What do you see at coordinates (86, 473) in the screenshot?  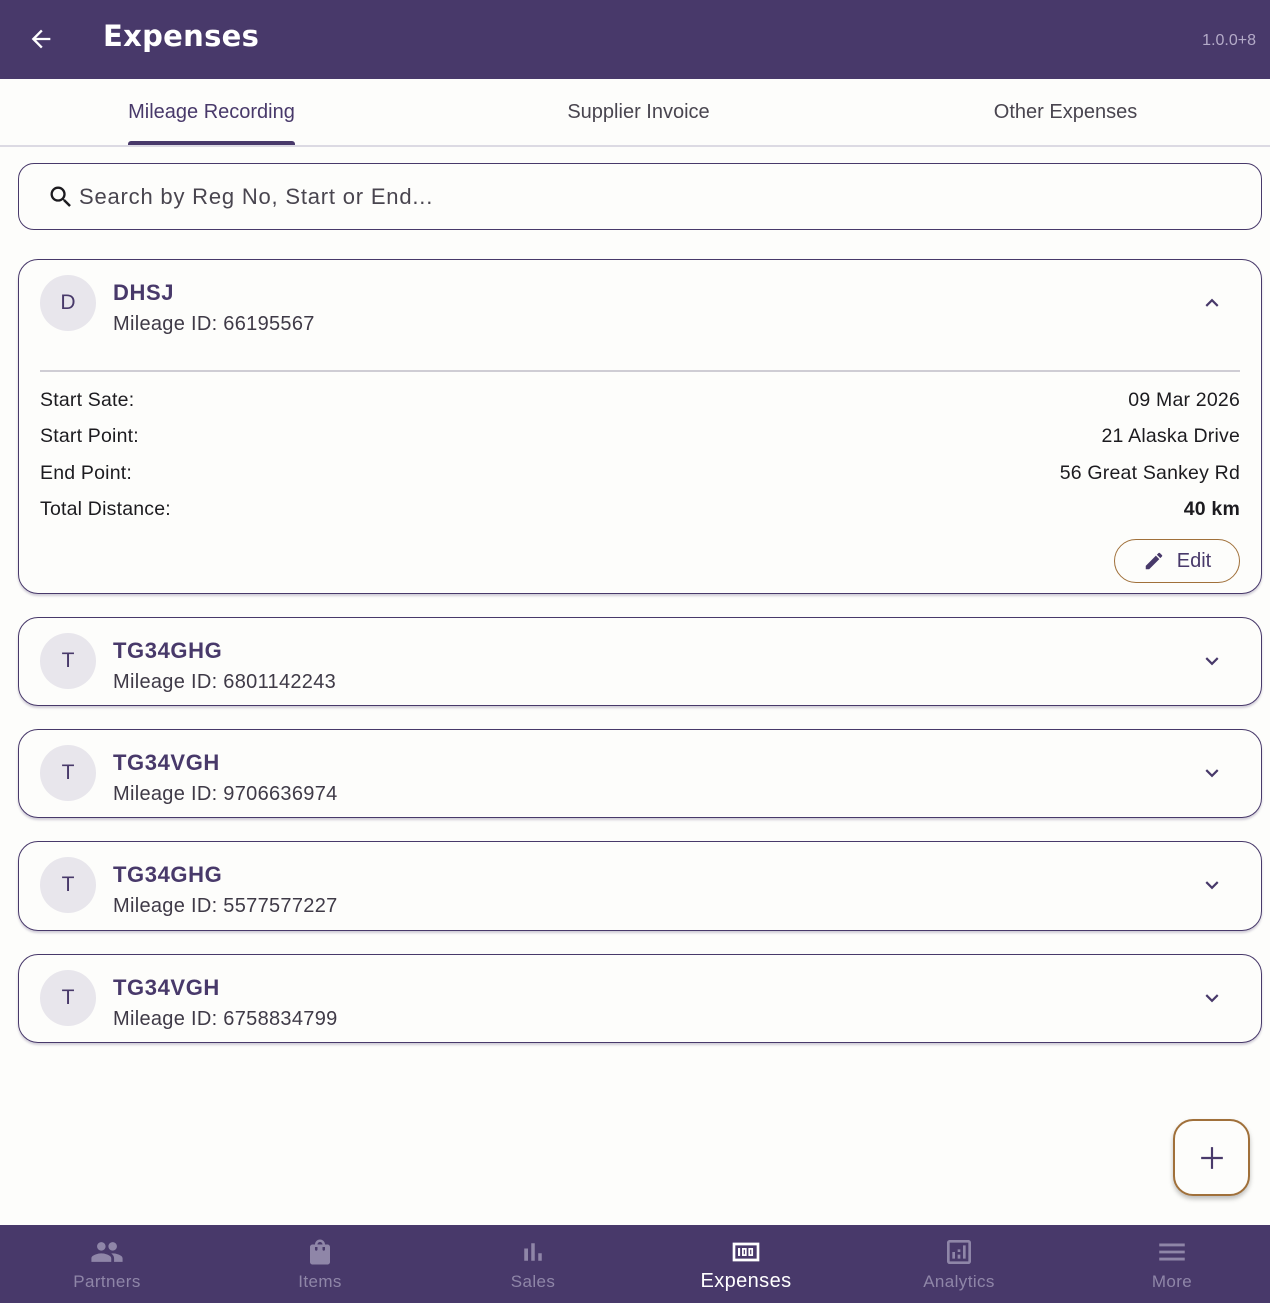 I see `detail-label: End Point:` at bounding box center [86, 473].